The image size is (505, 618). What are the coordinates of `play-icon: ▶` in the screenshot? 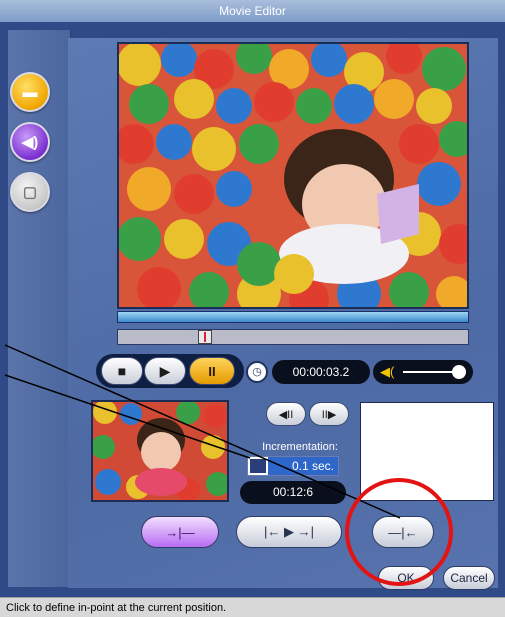 It's located at (165, 370).